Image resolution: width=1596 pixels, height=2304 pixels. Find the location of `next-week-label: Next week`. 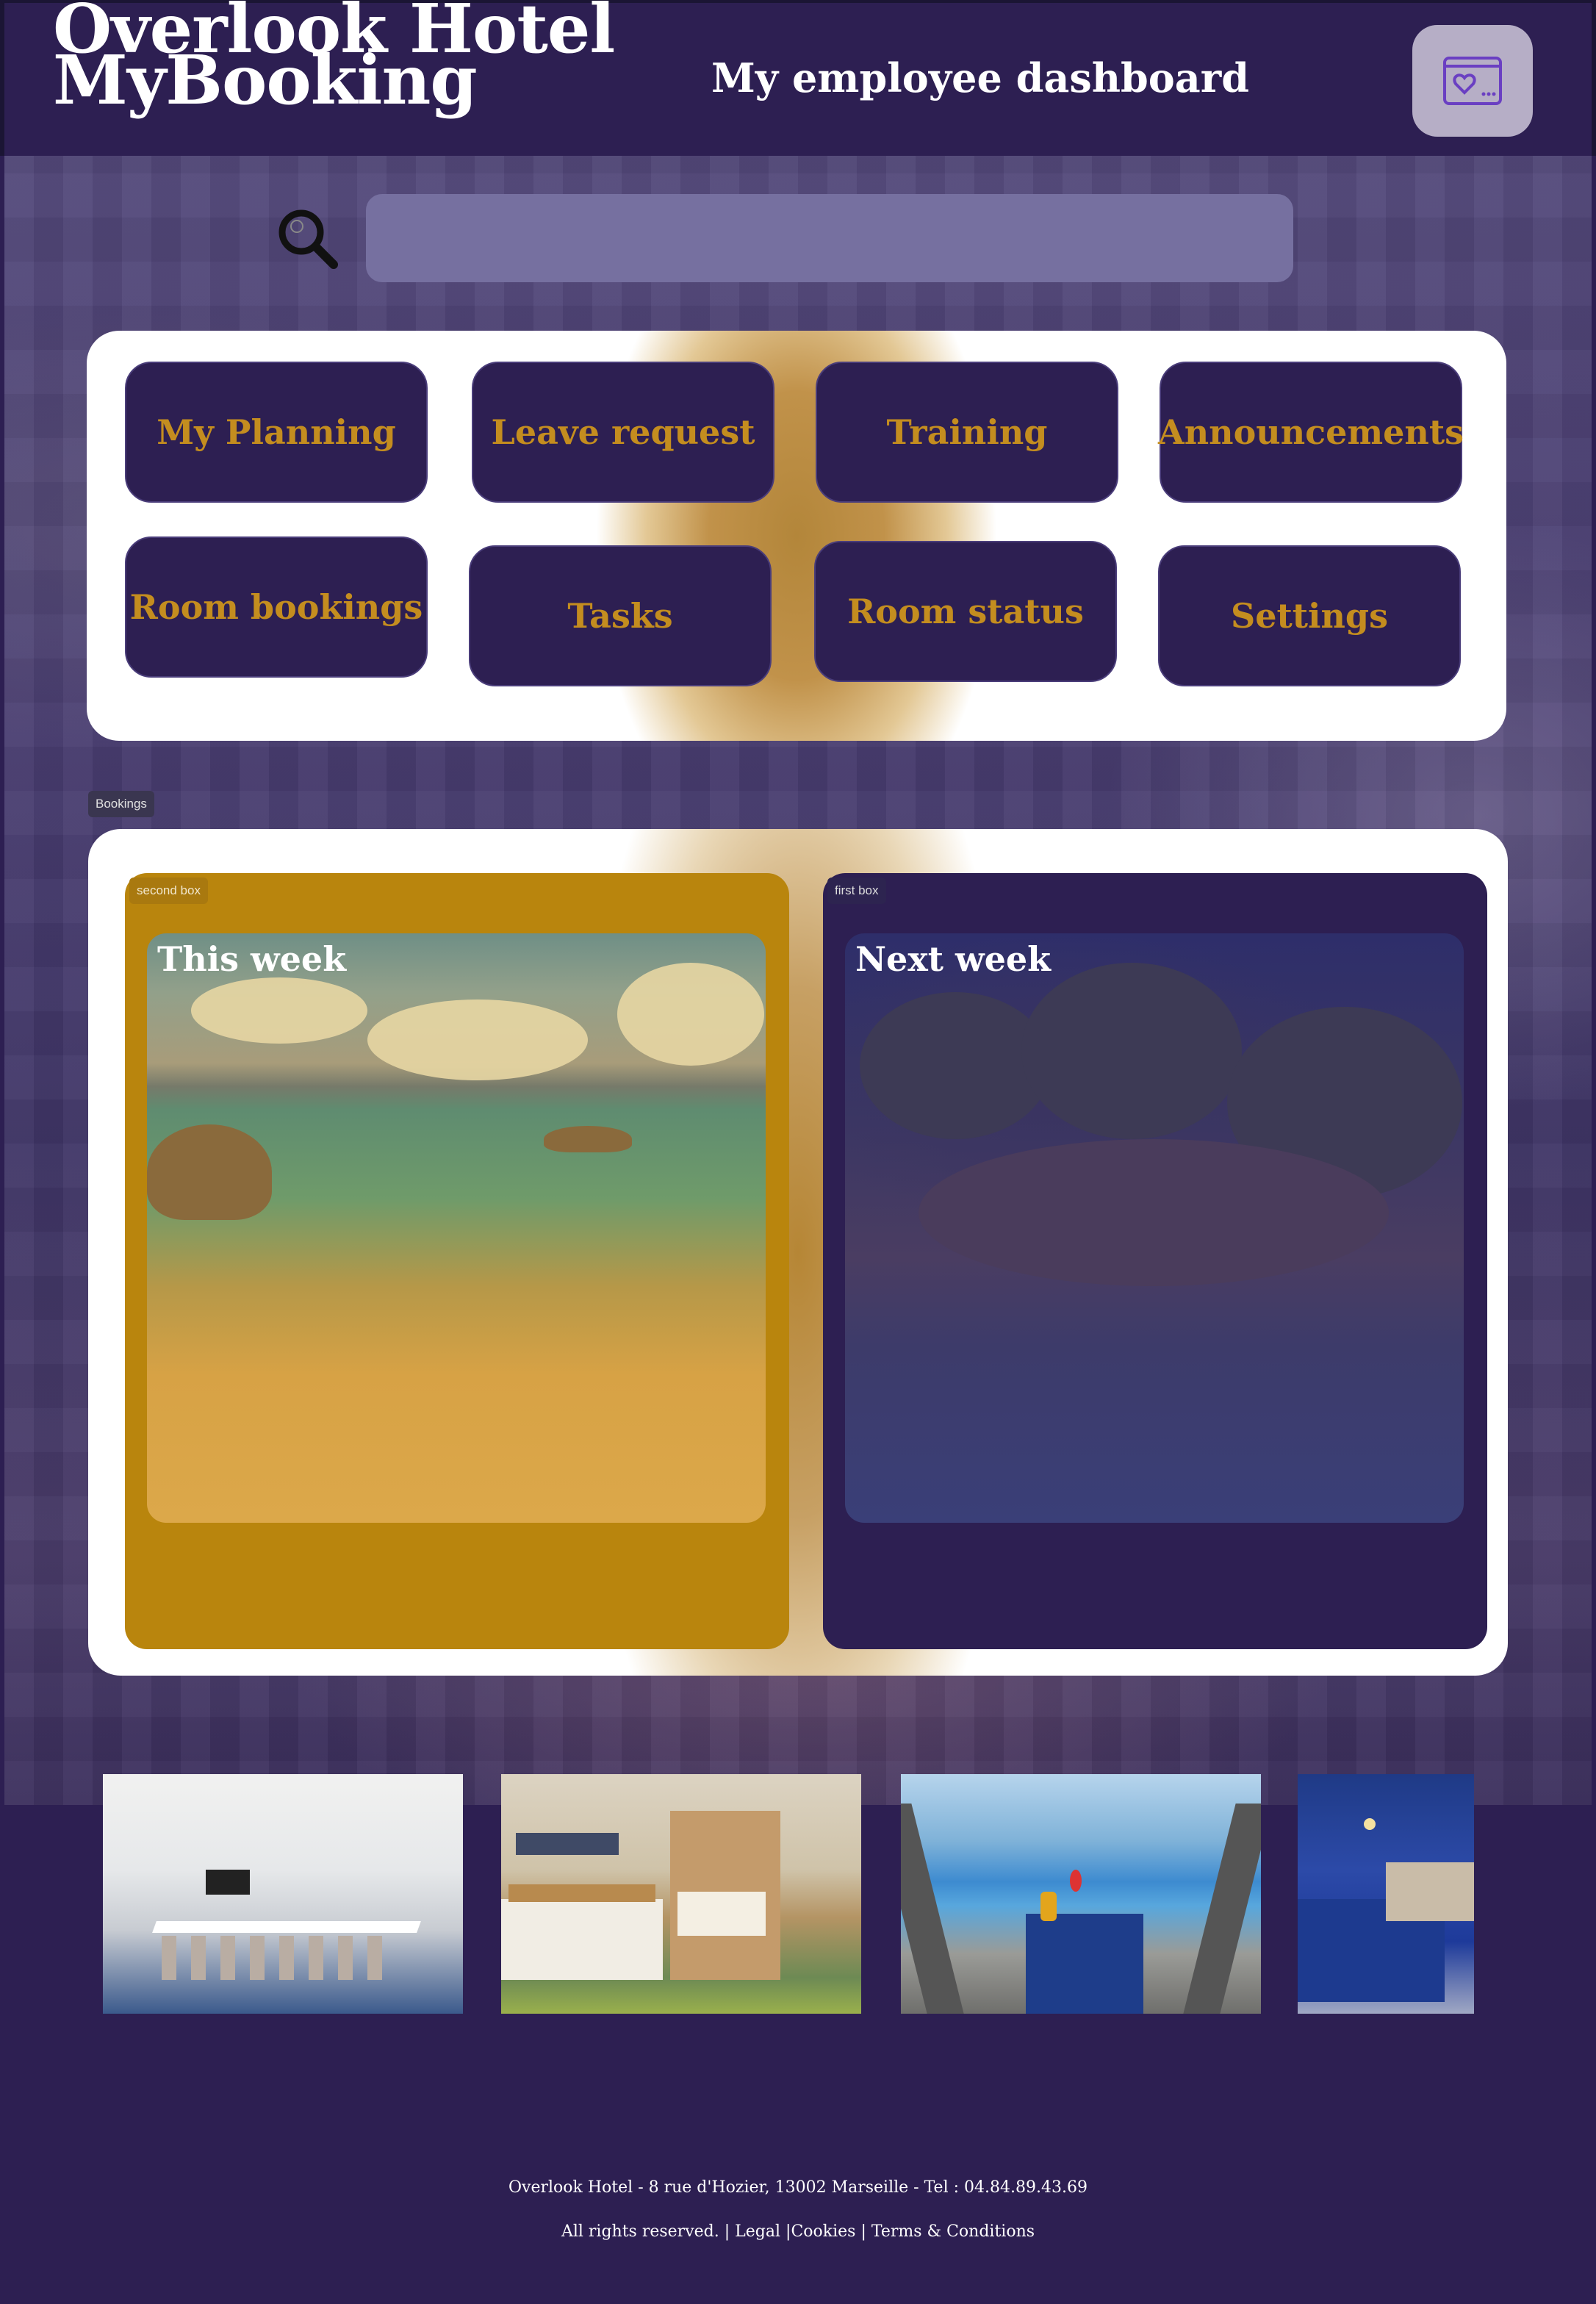

next-week-label: Next week is located at coordinates (954, 959).